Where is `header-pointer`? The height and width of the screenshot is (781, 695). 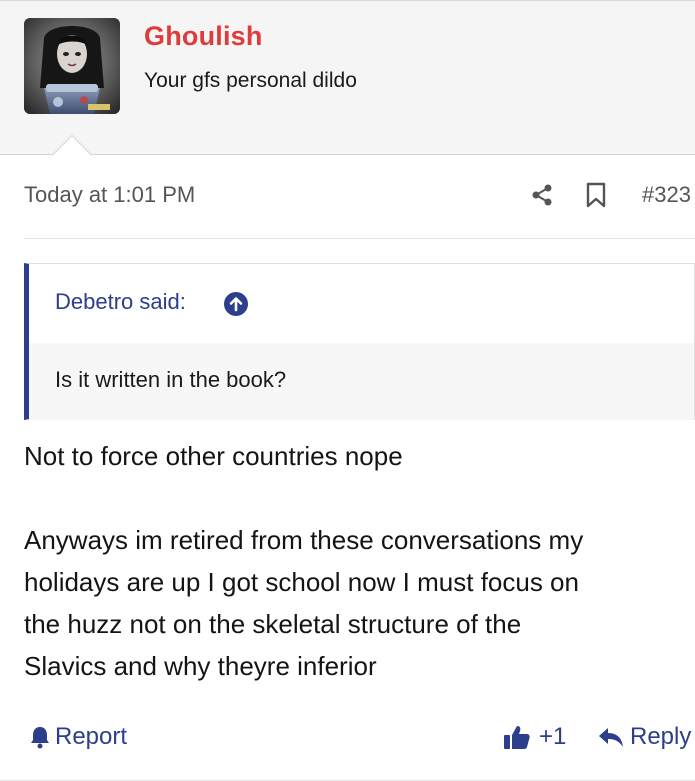
header-pointer is located at coordinates (72, 145).